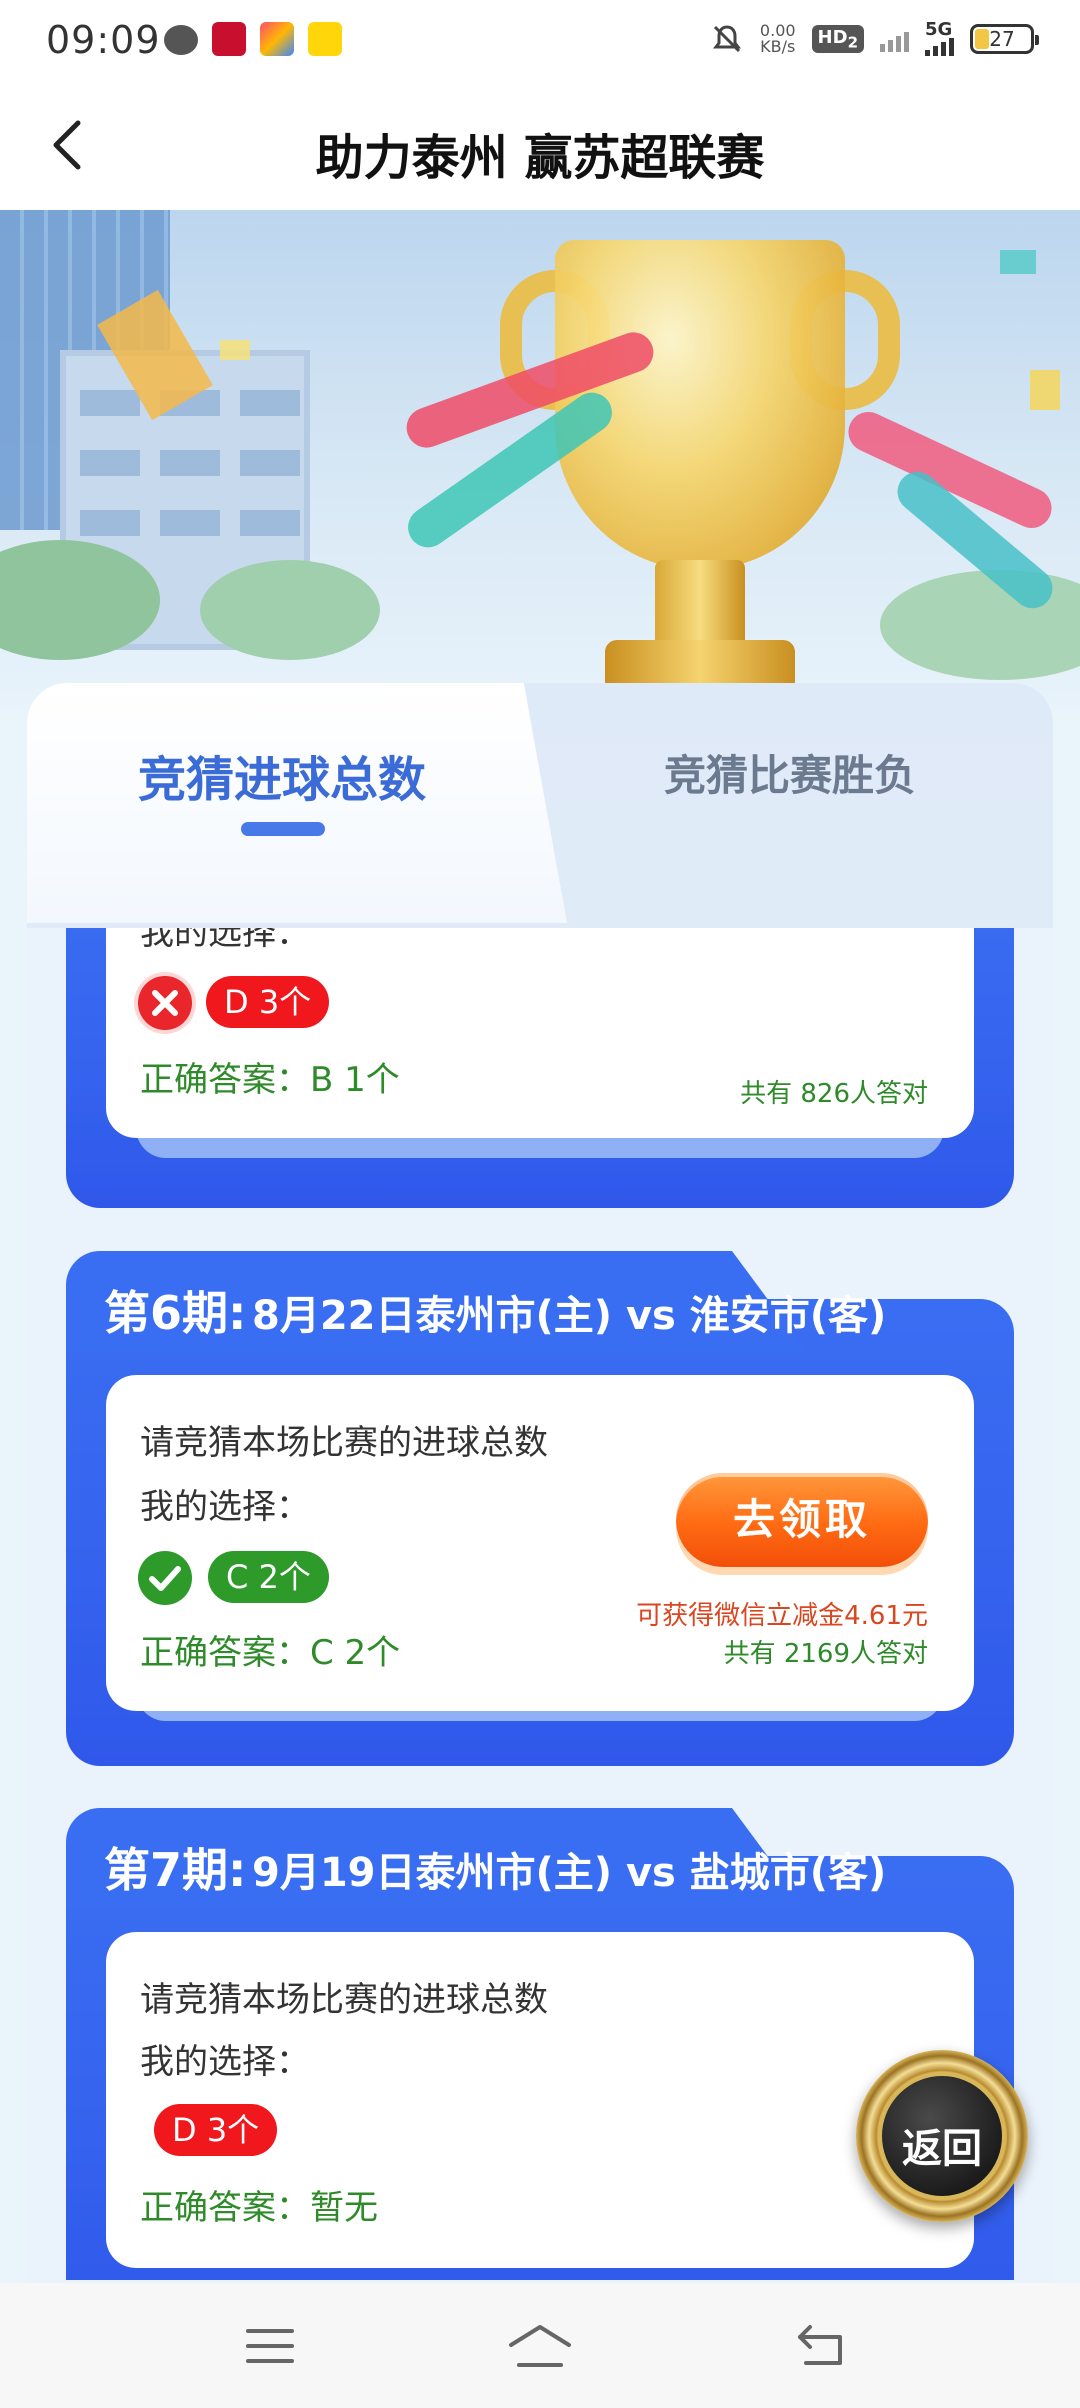 Image resolution: width=1080 pixels, height=2408 pixels. What do you see at coordinates (270, 1653) in the screenshot?
I see `correct-answer: 正确答案：C 2个` at bounding box center [270, 1653].